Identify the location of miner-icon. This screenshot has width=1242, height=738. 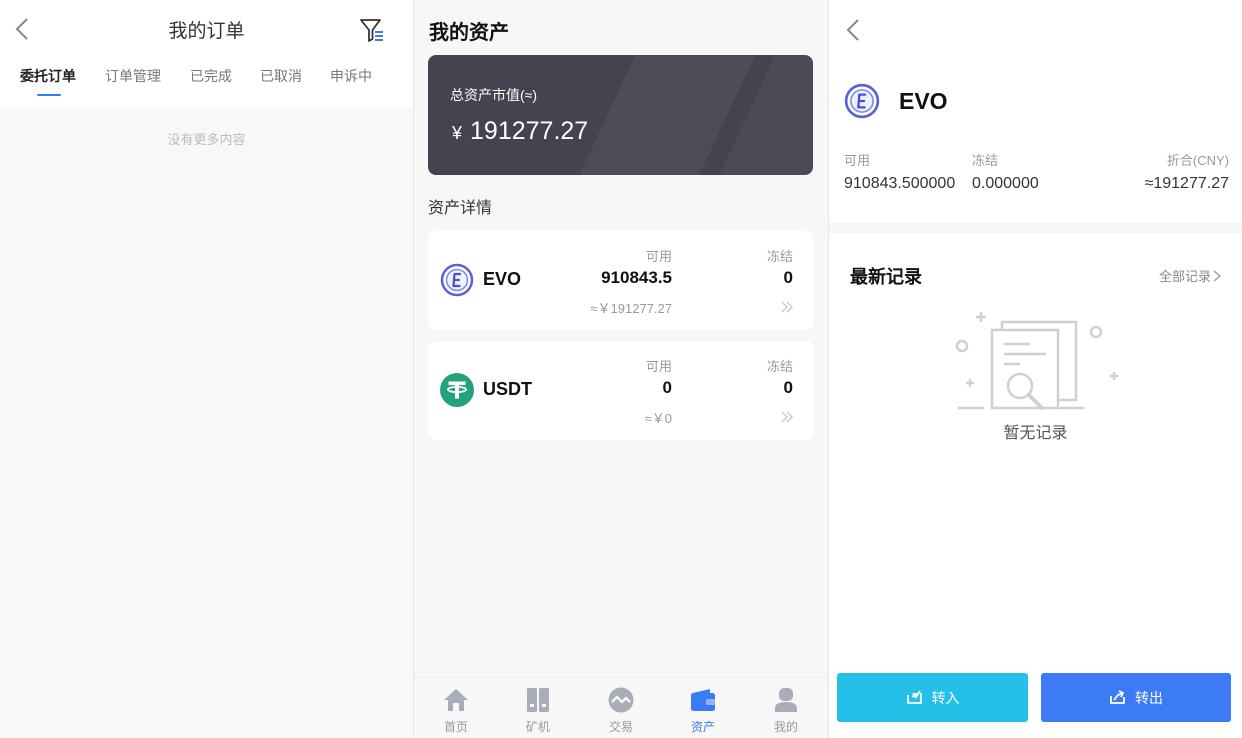
(538, 700).